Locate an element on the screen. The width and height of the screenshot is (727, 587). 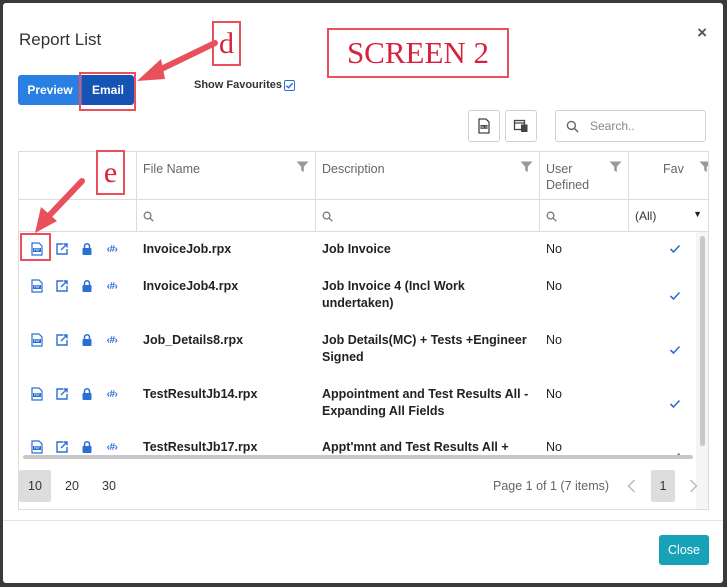
column-header-label: File Name is located at coordinates (171, 169).